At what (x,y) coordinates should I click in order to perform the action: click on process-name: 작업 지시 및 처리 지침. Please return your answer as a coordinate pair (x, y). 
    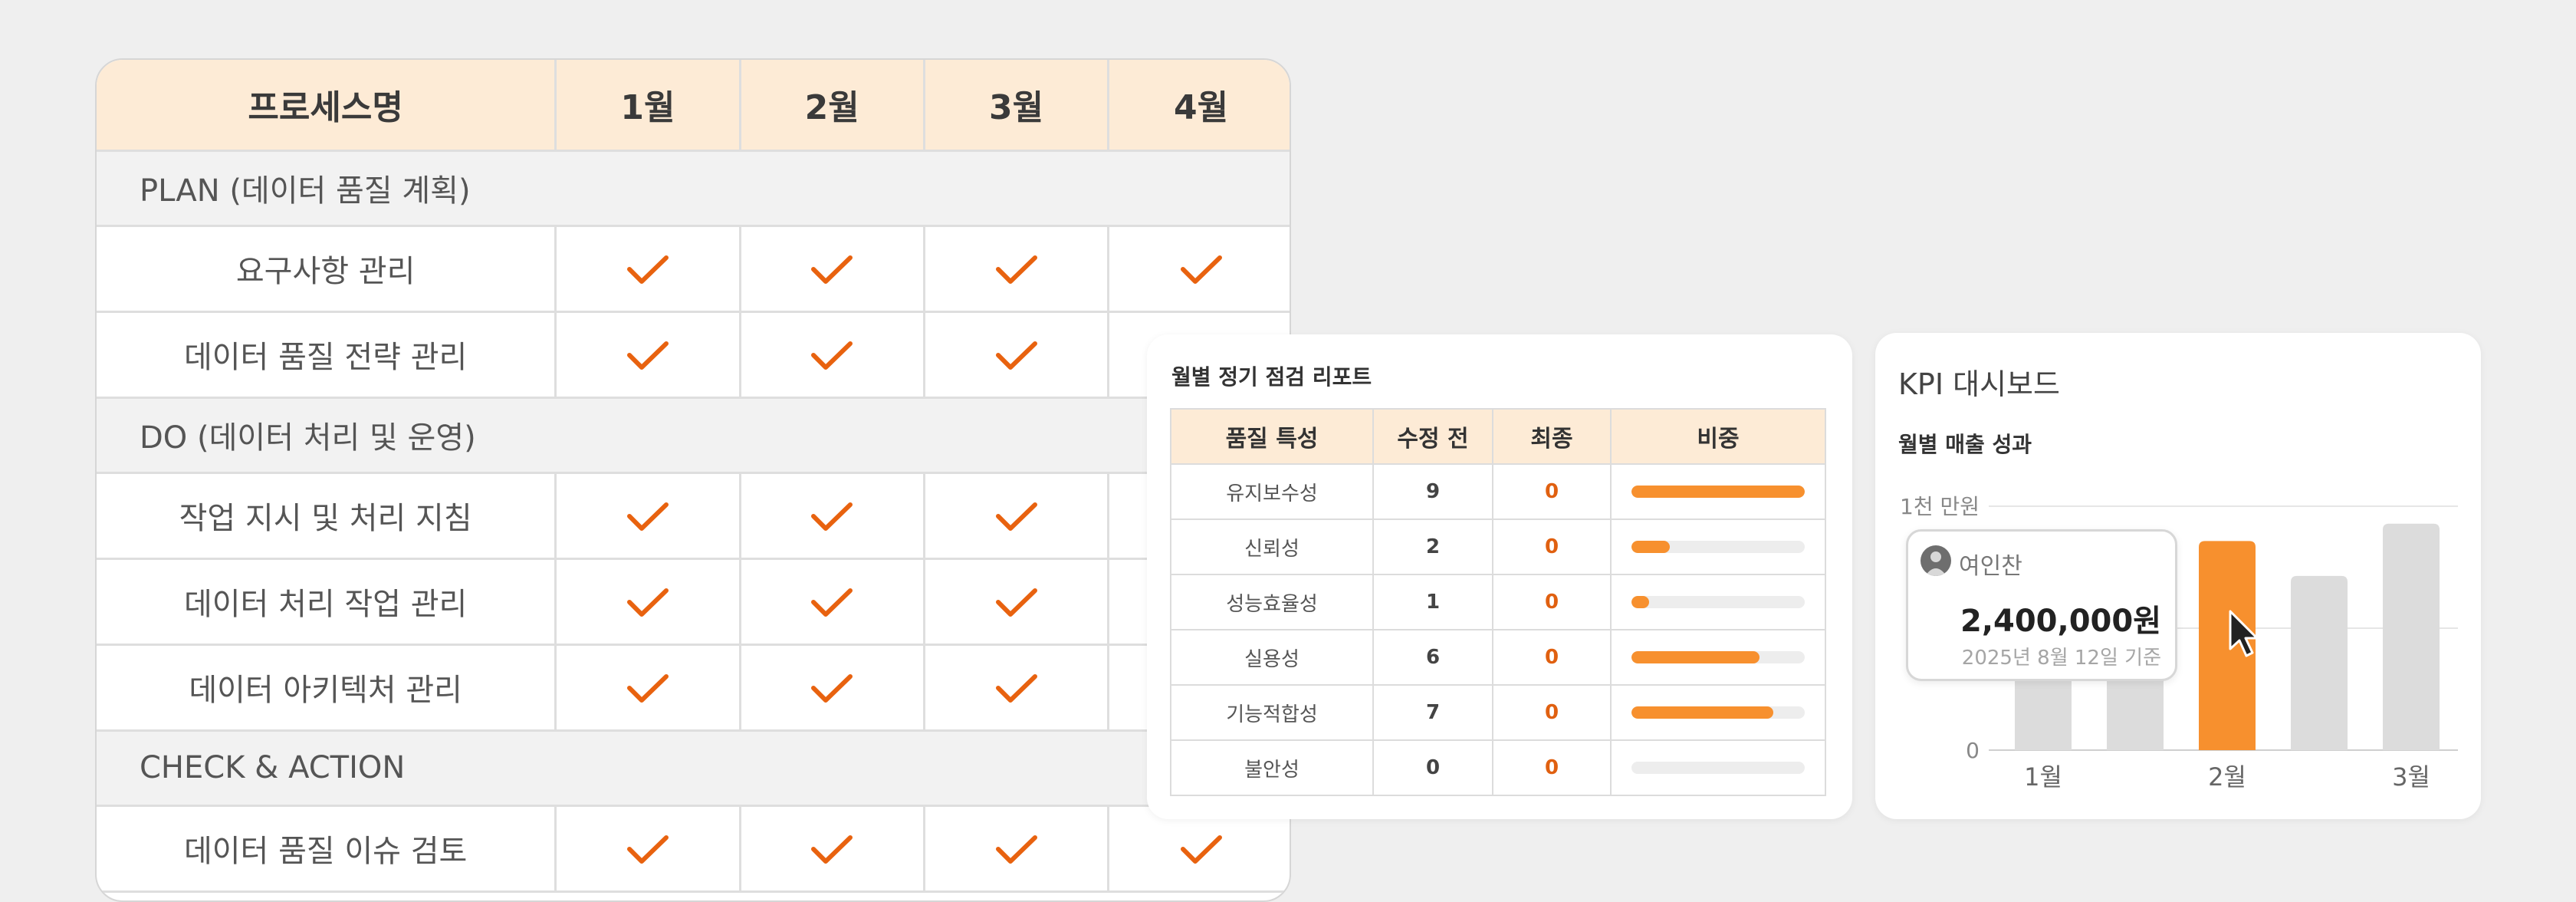
    Looking at the image, I should click on (327, 515).